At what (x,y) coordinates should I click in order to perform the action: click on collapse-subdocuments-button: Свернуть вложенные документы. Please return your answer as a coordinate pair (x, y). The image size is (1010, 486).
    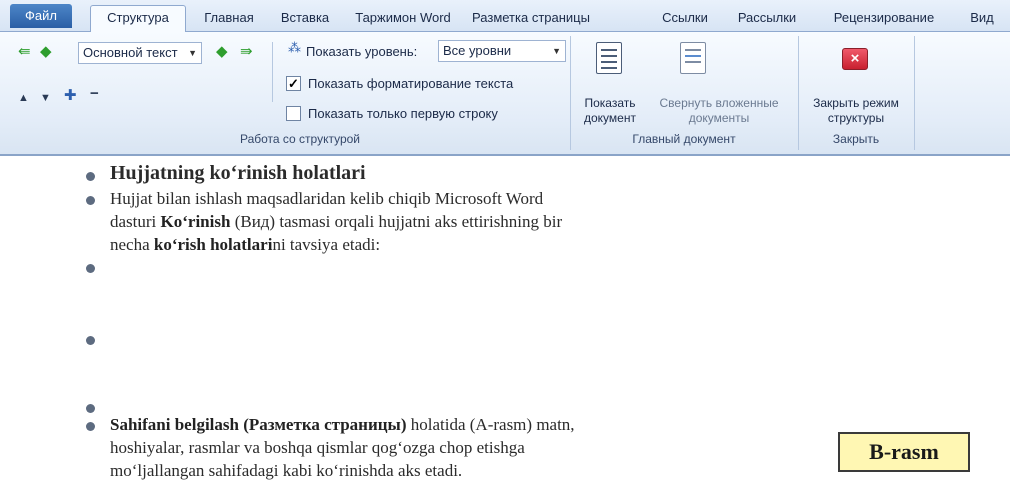
    Looking at the image, I should click on (719, 111).